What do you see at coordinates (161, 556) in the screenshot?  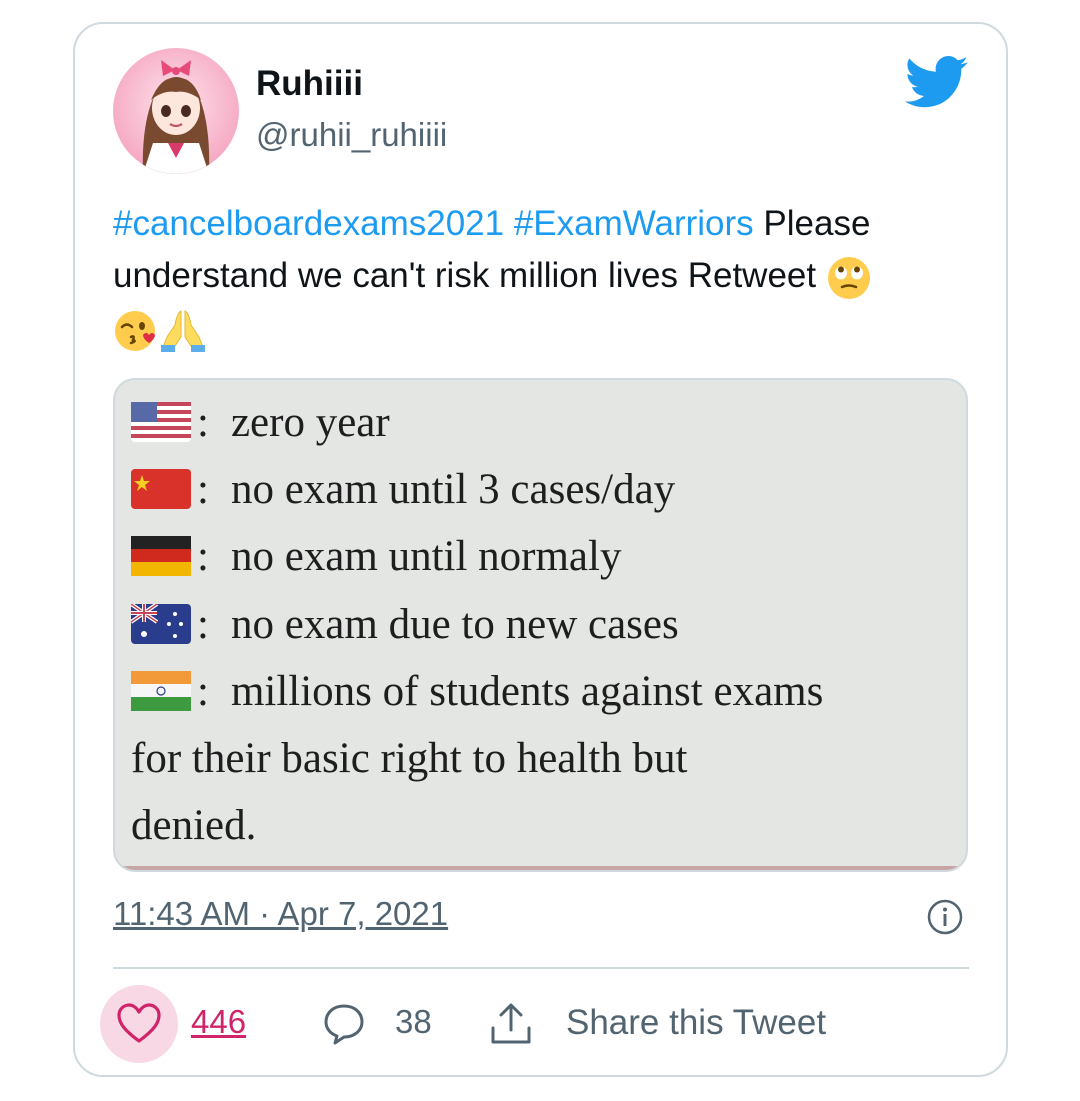 I see `germany-flag-icon` at bounding box center [161, 556].